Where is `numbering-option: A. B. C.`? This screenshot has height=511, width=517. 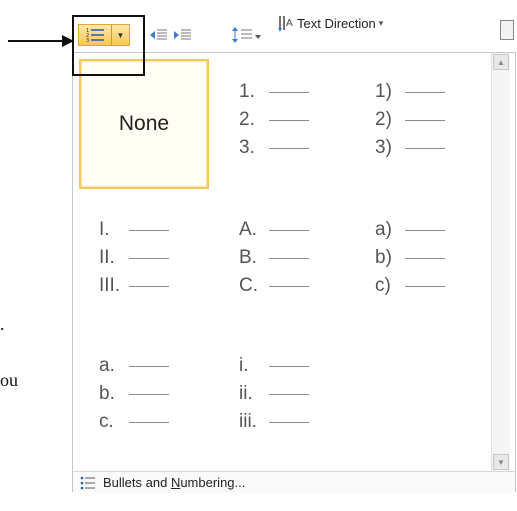 numbering-option: A. B. C. is located at coordinates (284, 264).